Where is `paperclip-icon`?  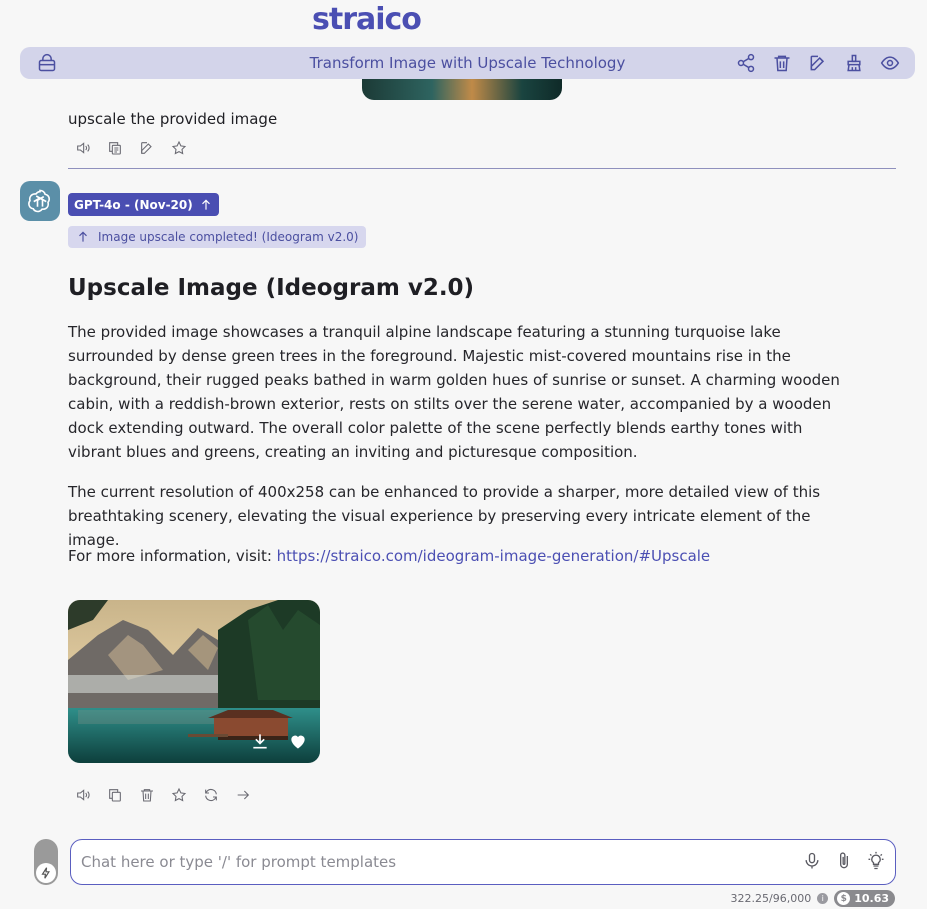 paperclip-icon is located at coordinates (844, 861).